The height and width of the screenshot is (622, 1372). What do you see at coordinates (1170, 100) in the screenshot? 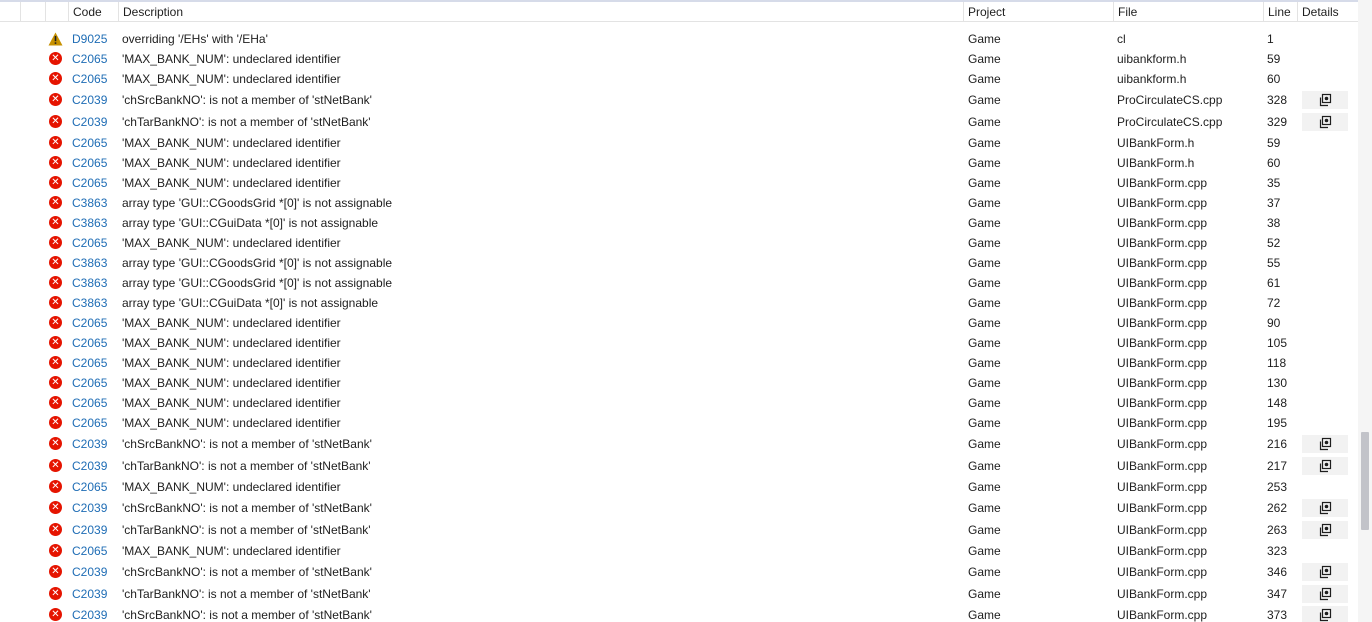
I see `error-file: ProCirculateCS.cpp` at bounding box center [1170, 100].